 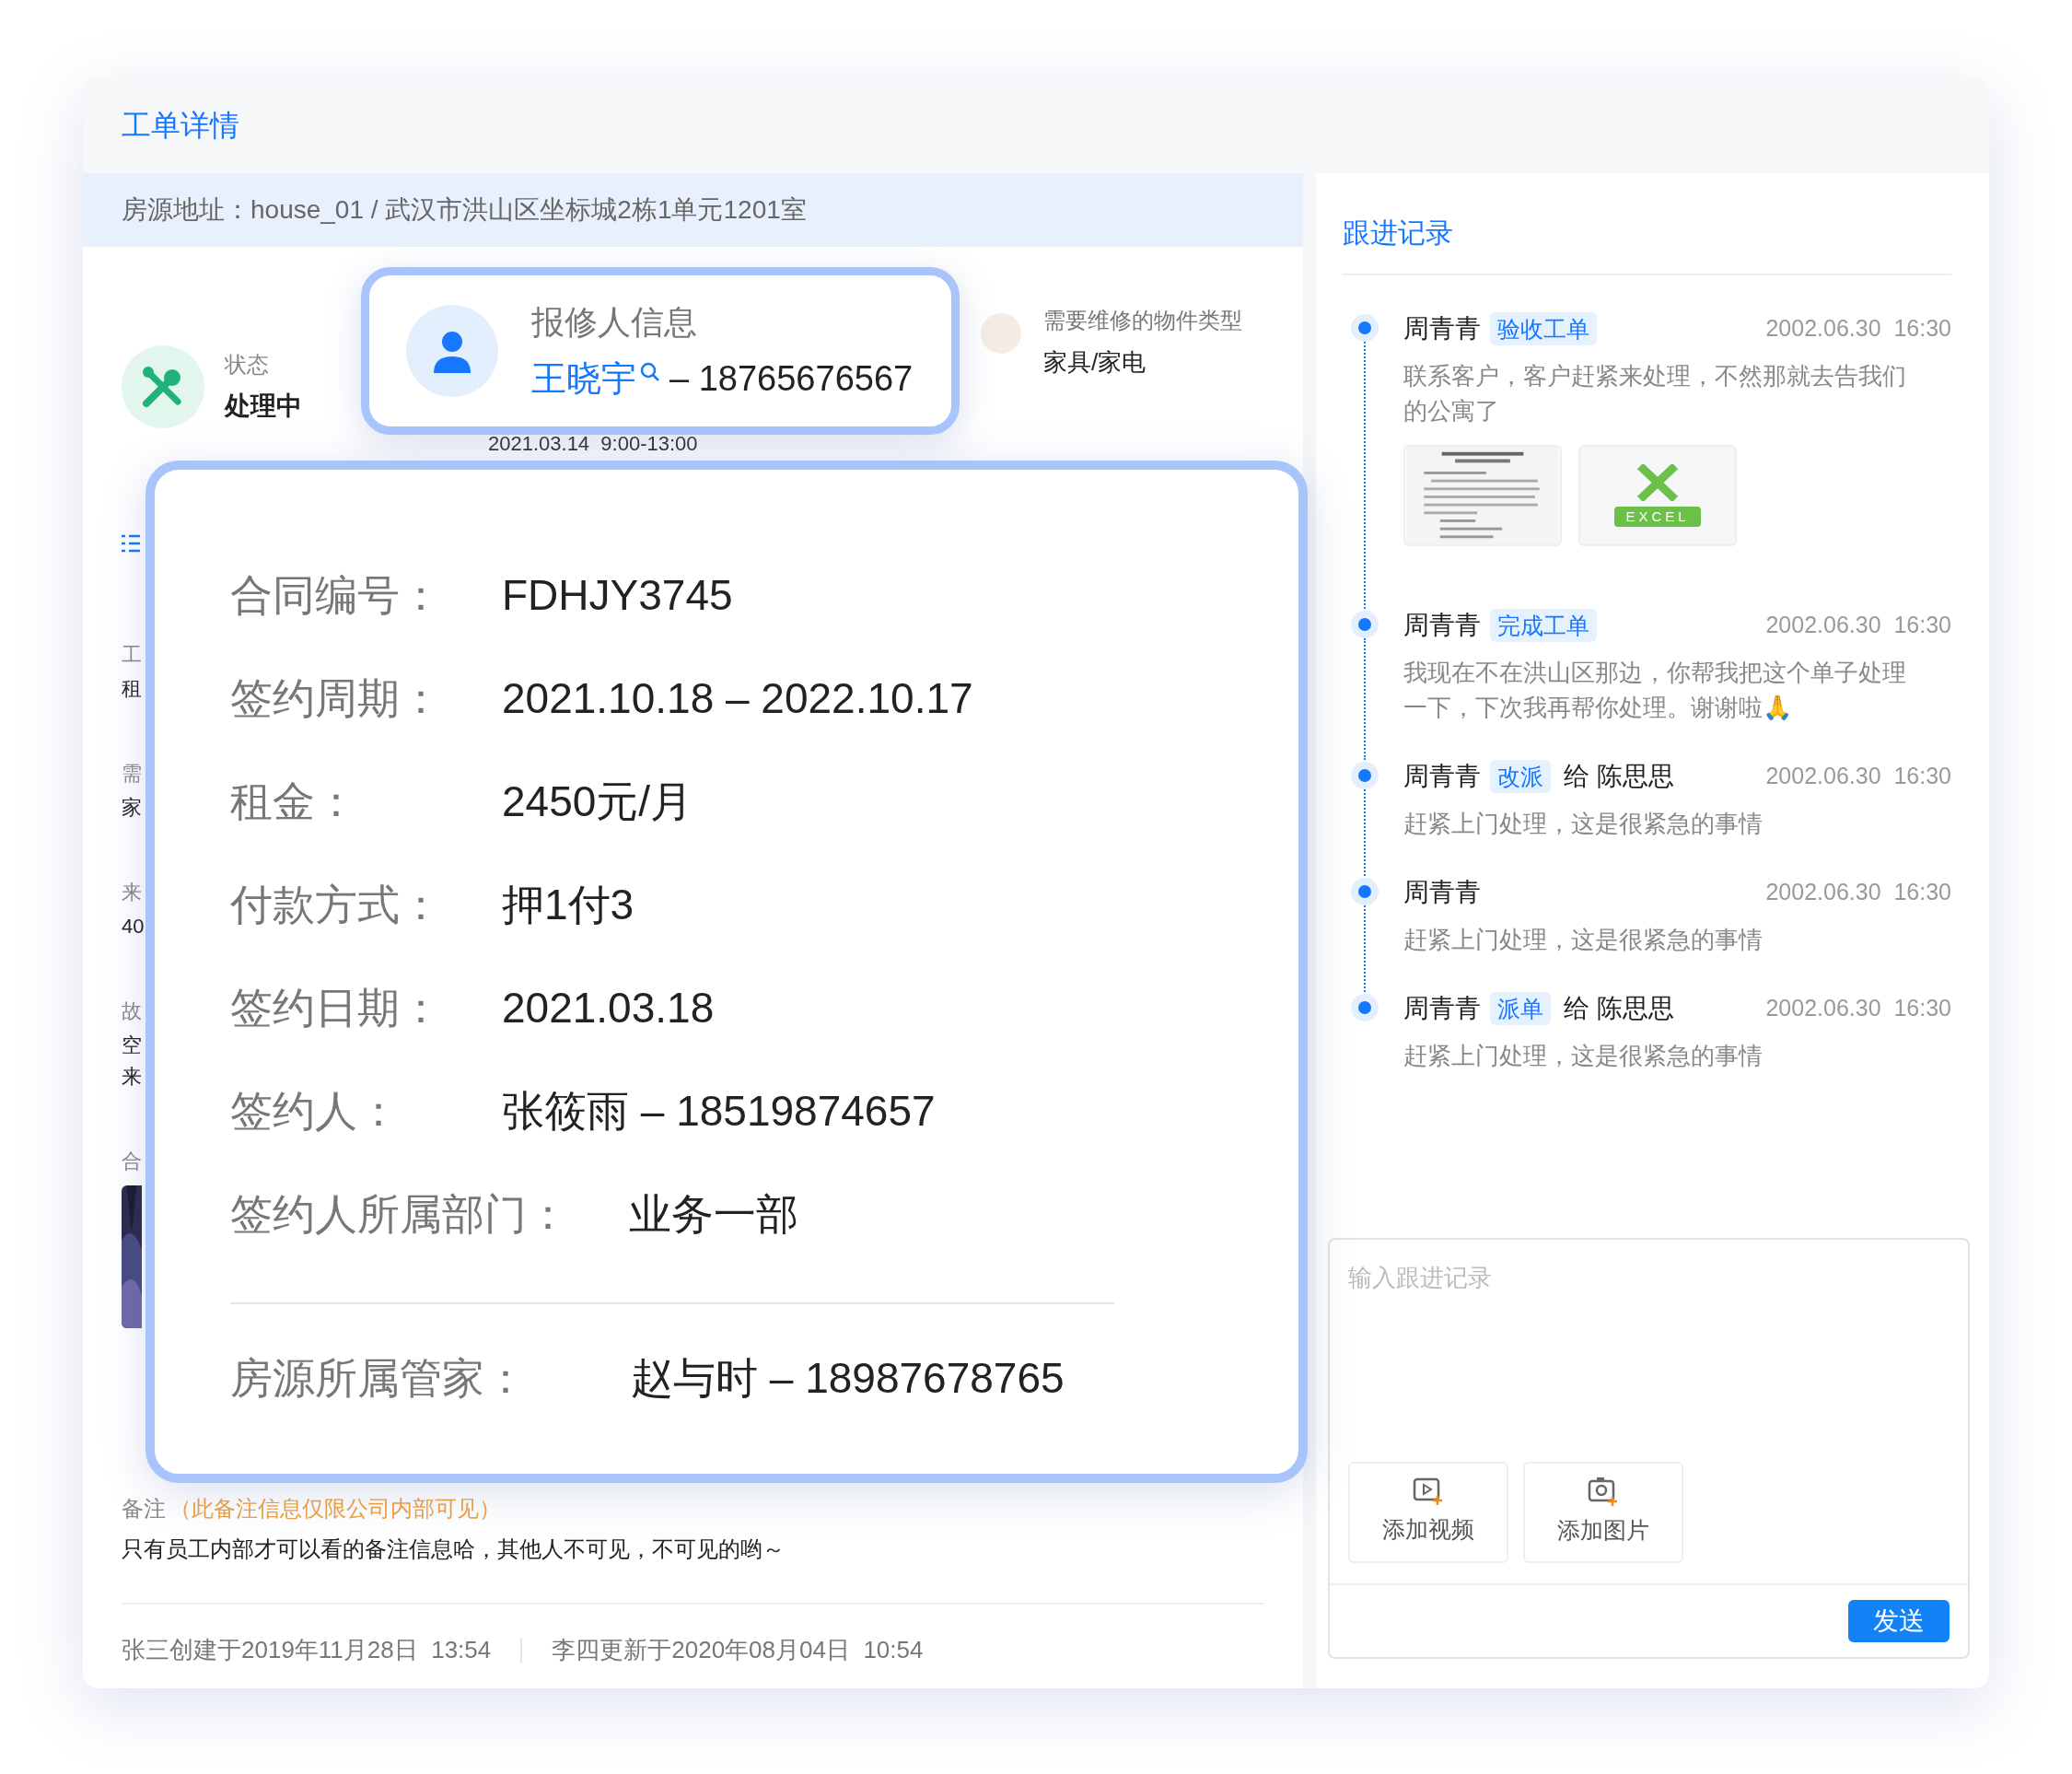 What do you see at coordinates (719, 1111) in the screenshot?
I see `contract-field-value: 张筱雨 – 18519874657` at bounding box center [719, 1111].